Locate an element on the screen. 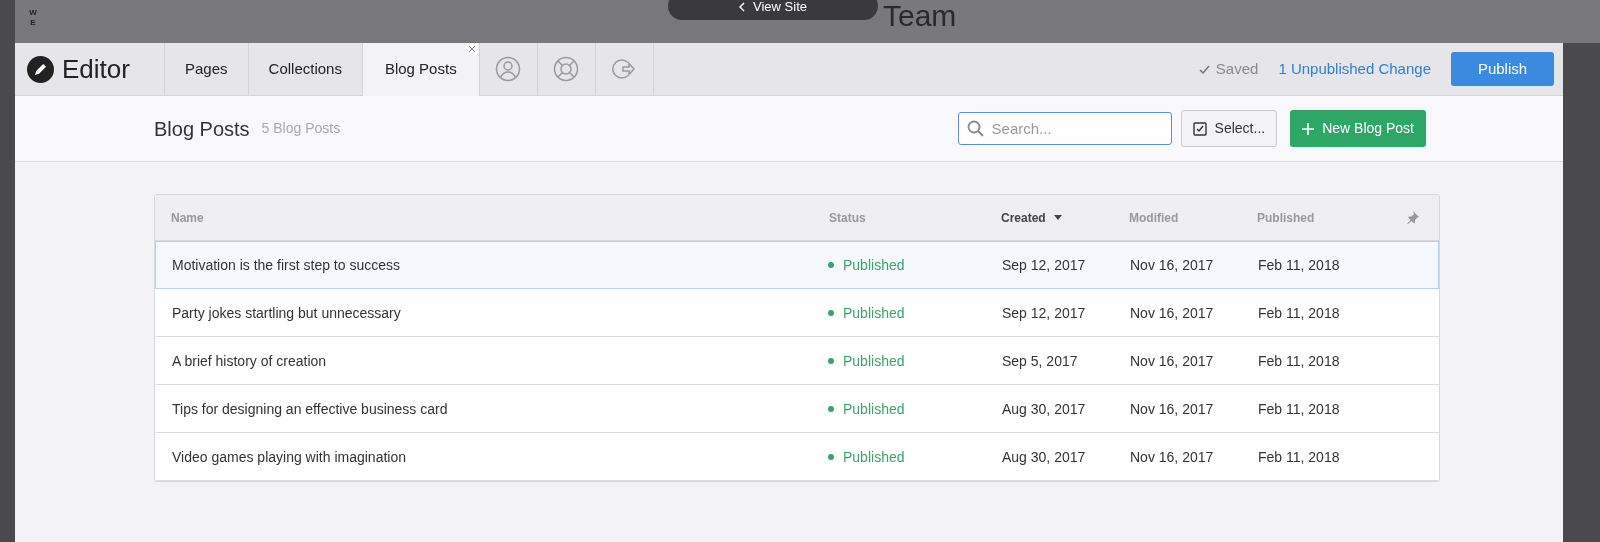  pen-logo-icon is located at coordinates (40, 69).